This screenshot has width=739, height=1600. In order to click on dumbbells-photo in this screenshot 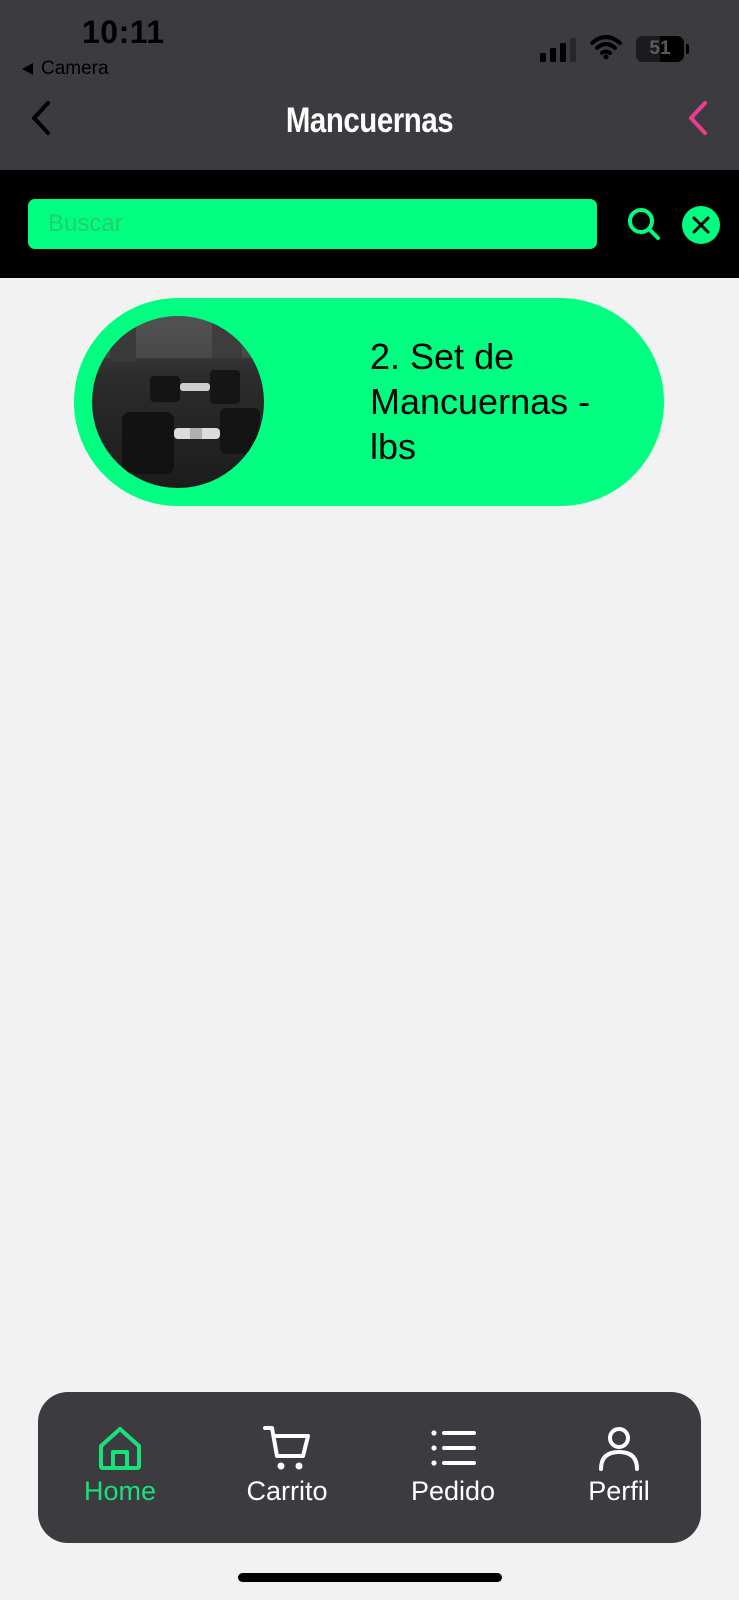, I will do `click(178, 402)`.